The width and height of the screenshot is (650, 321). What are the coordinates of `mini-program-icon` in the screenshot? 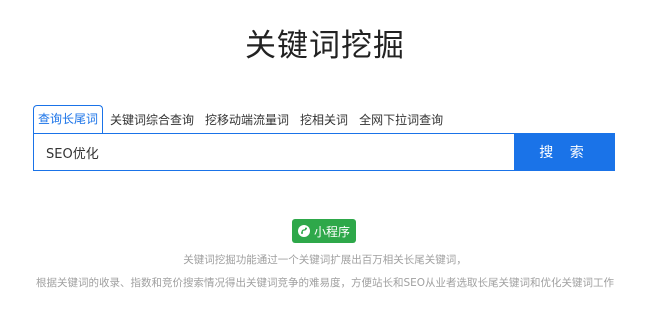 It's located at (303, 231).